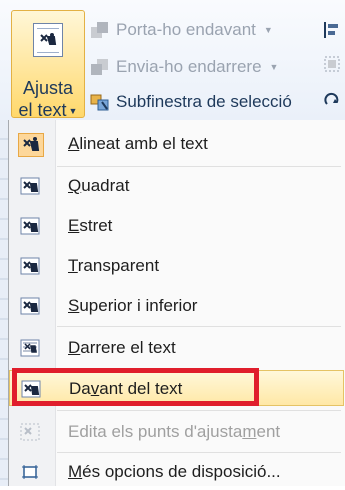 The image size is (345, 490). What do you see at coordinates (31, 349) in the screenshot?
I see `behind-text-icon` at bounding box center [31, 349].